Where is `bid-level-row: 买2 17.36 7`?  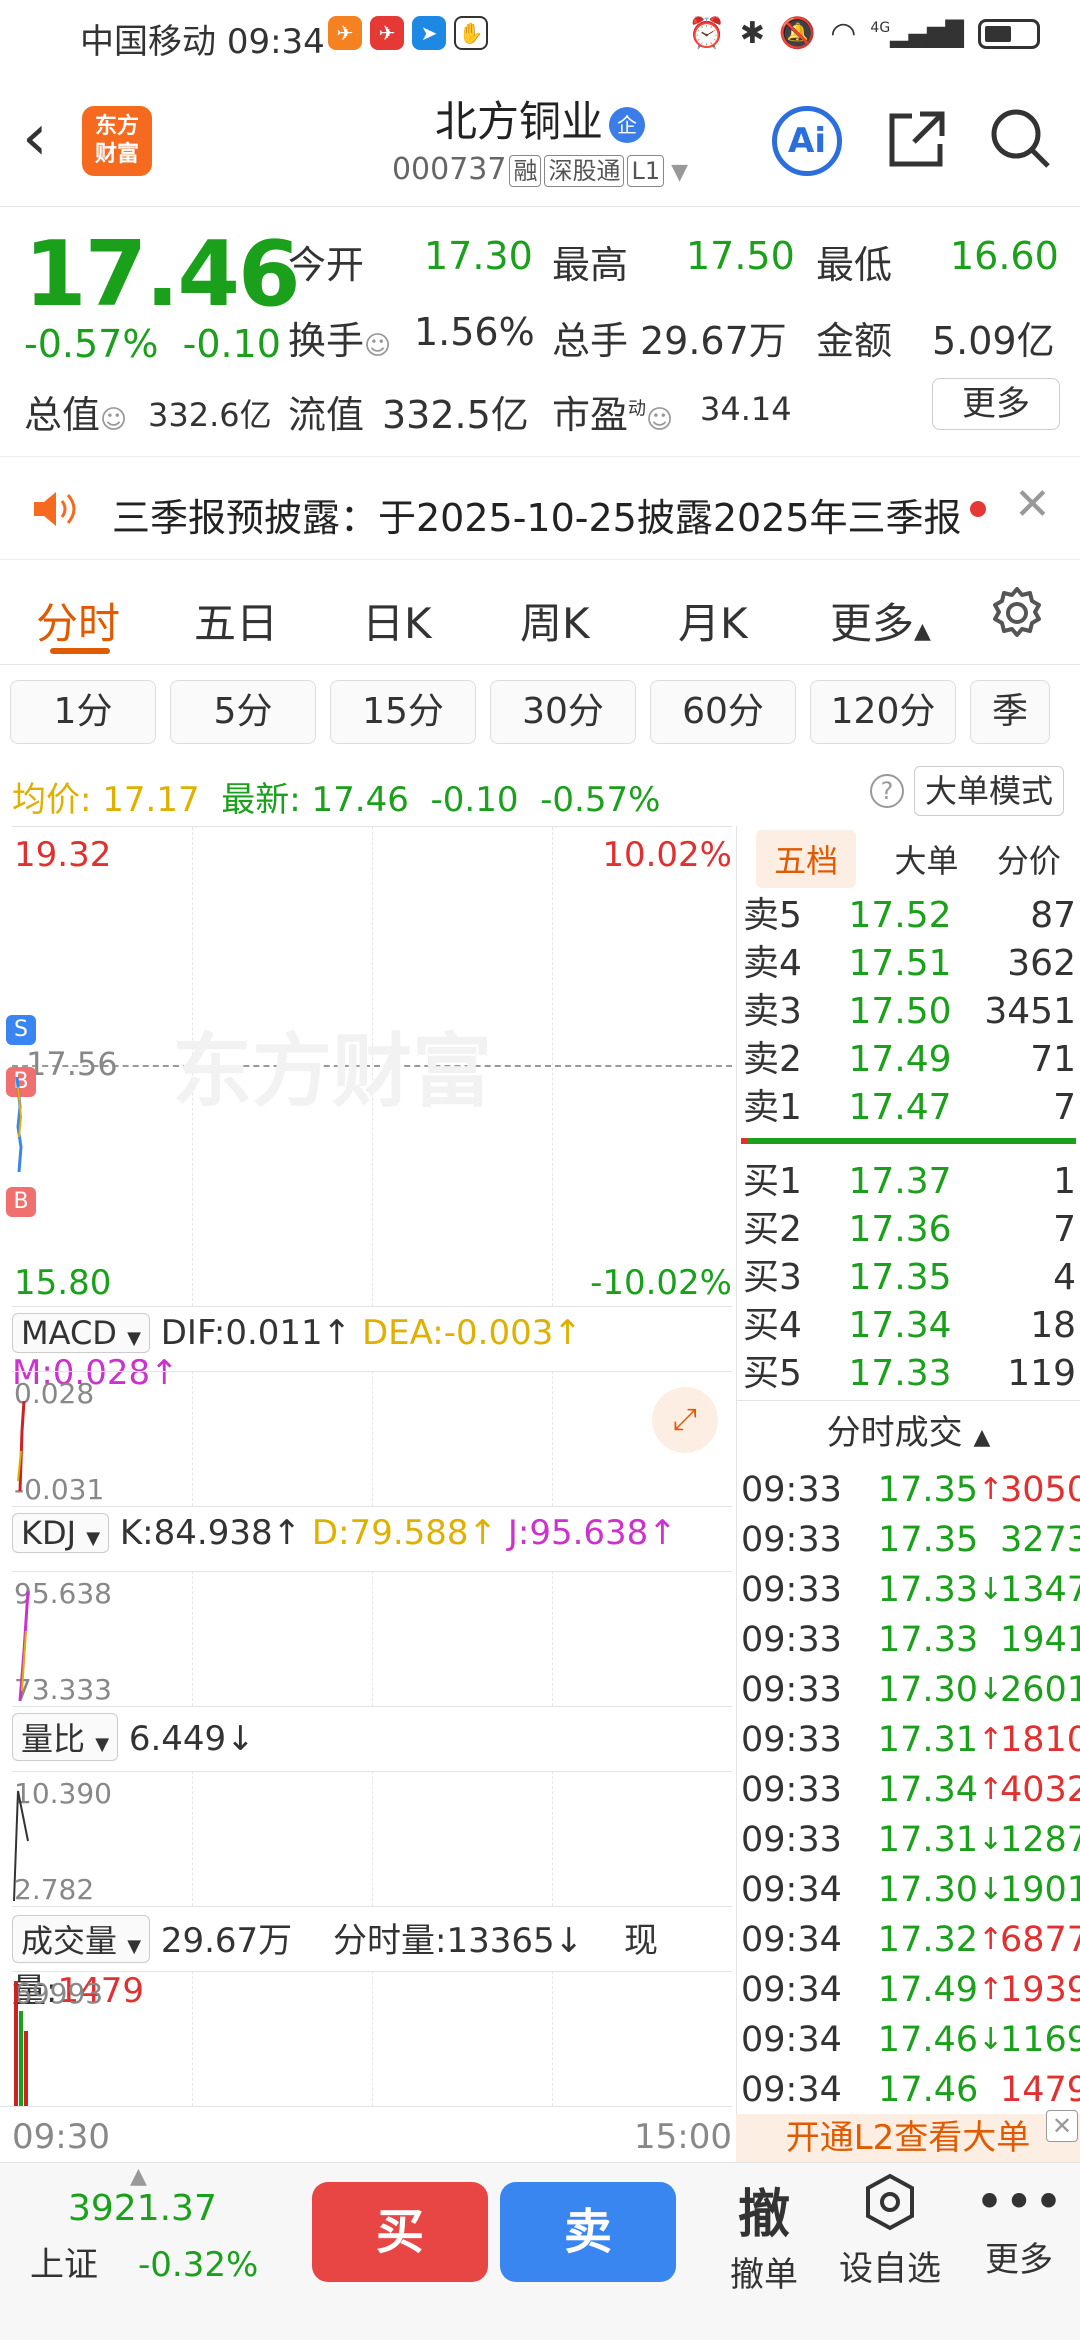 bid-level-row: 买2 17.36 7 is located at coordinates (908, 1230).